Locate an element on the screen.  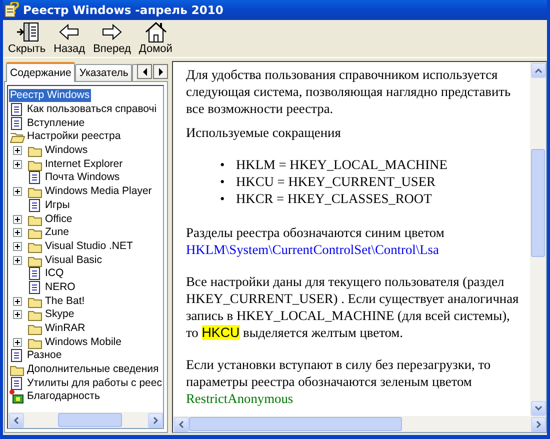
paragraph: Для удобства пользования справочником используется следующая система, позволяющая наглядно представить все возможности реестра. is located at coordinates (349, 91).